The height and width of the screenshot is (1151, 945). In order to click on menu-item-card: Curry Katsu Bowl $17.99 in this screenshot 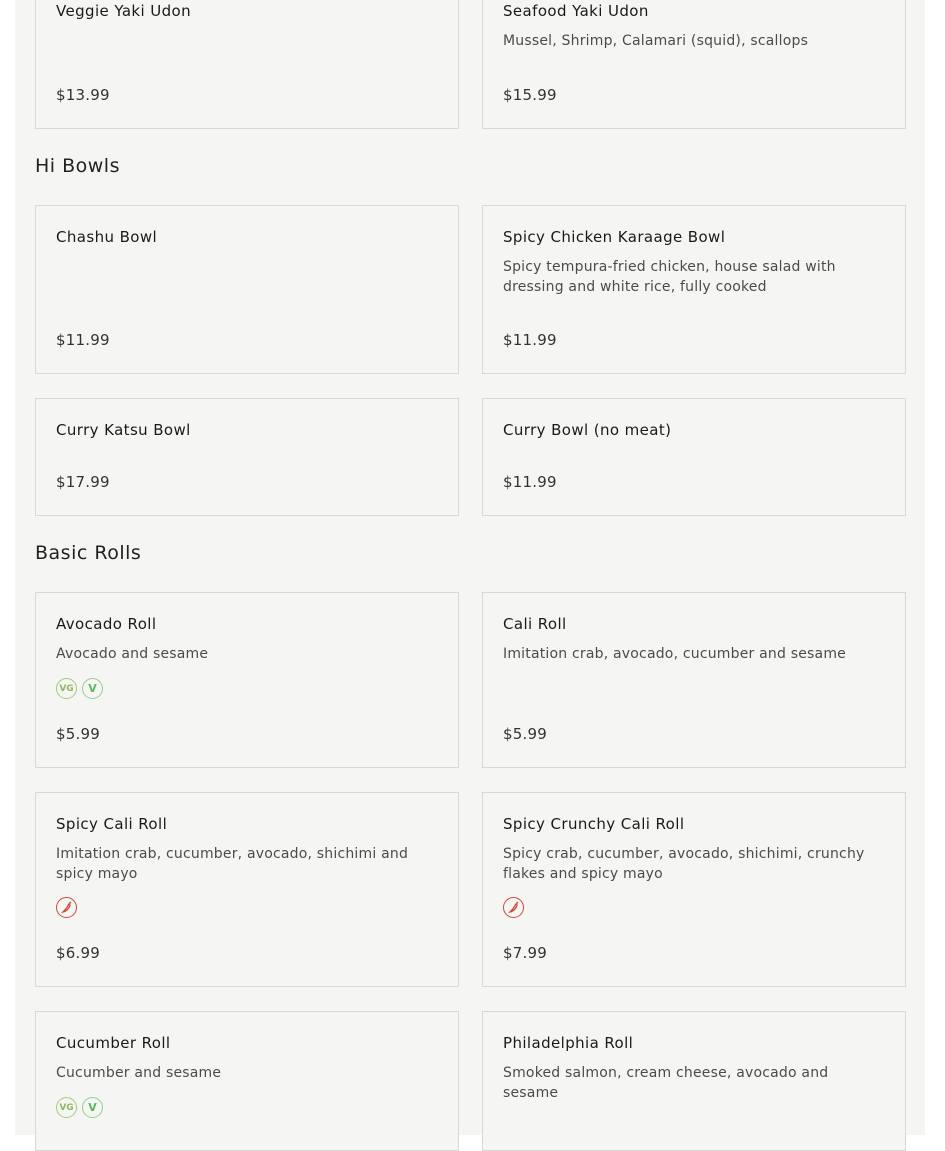, I will do `click(247, 457)`.